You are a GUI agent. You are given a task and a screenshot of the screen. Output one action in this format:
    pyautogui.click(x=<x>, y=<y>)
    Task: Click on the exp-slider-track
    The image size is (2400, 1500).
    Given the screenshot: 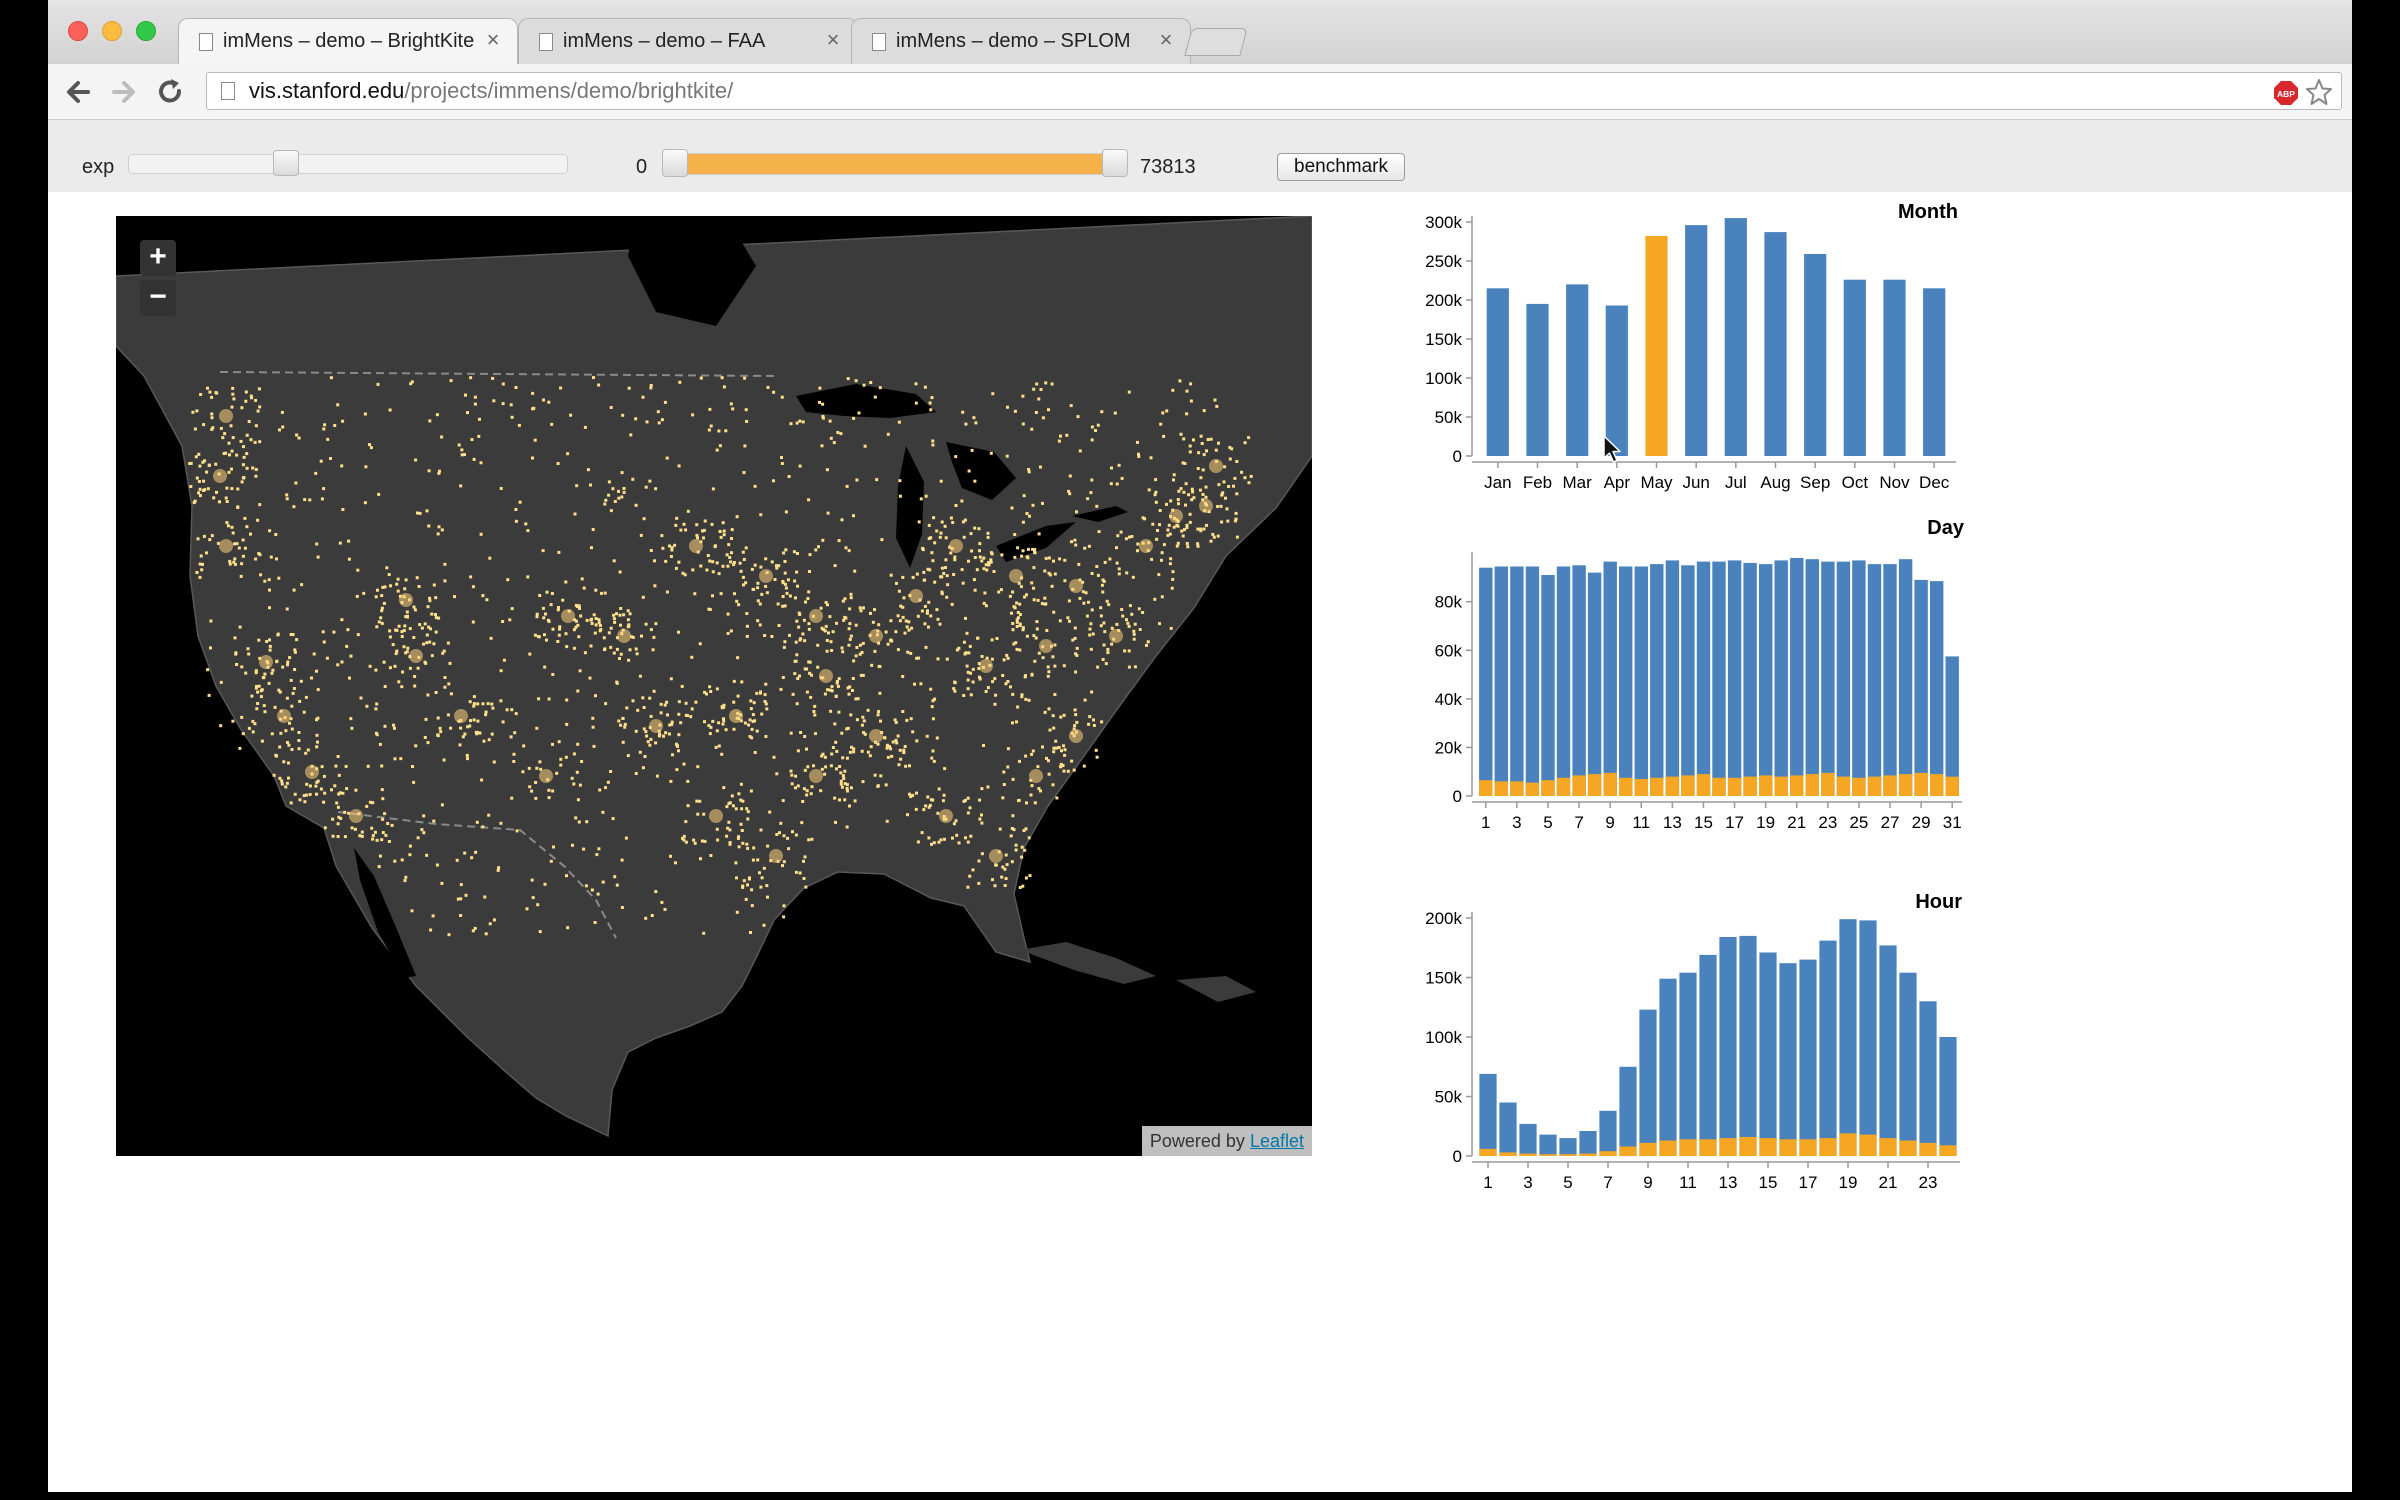 What is the action you would take?
    pyautogui.click(x=348, y=164)
    